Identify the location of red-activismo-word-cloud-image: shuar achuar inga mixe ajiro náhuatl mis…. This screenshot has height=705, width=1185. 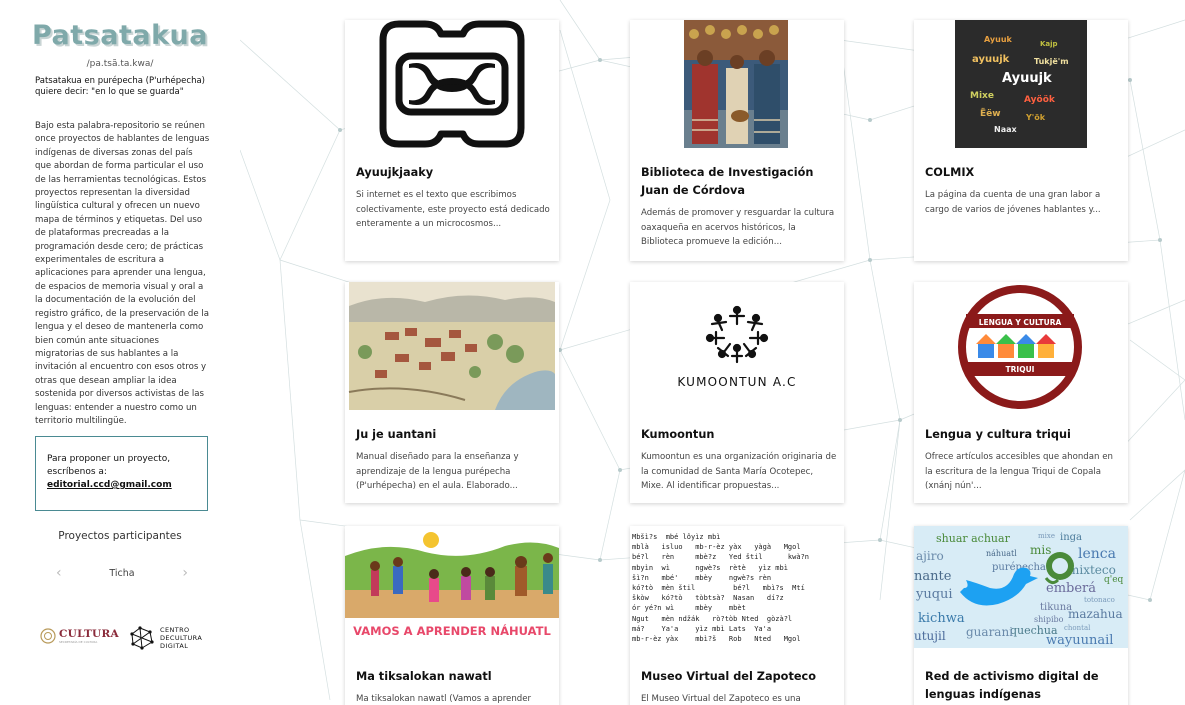
(1021, 587).